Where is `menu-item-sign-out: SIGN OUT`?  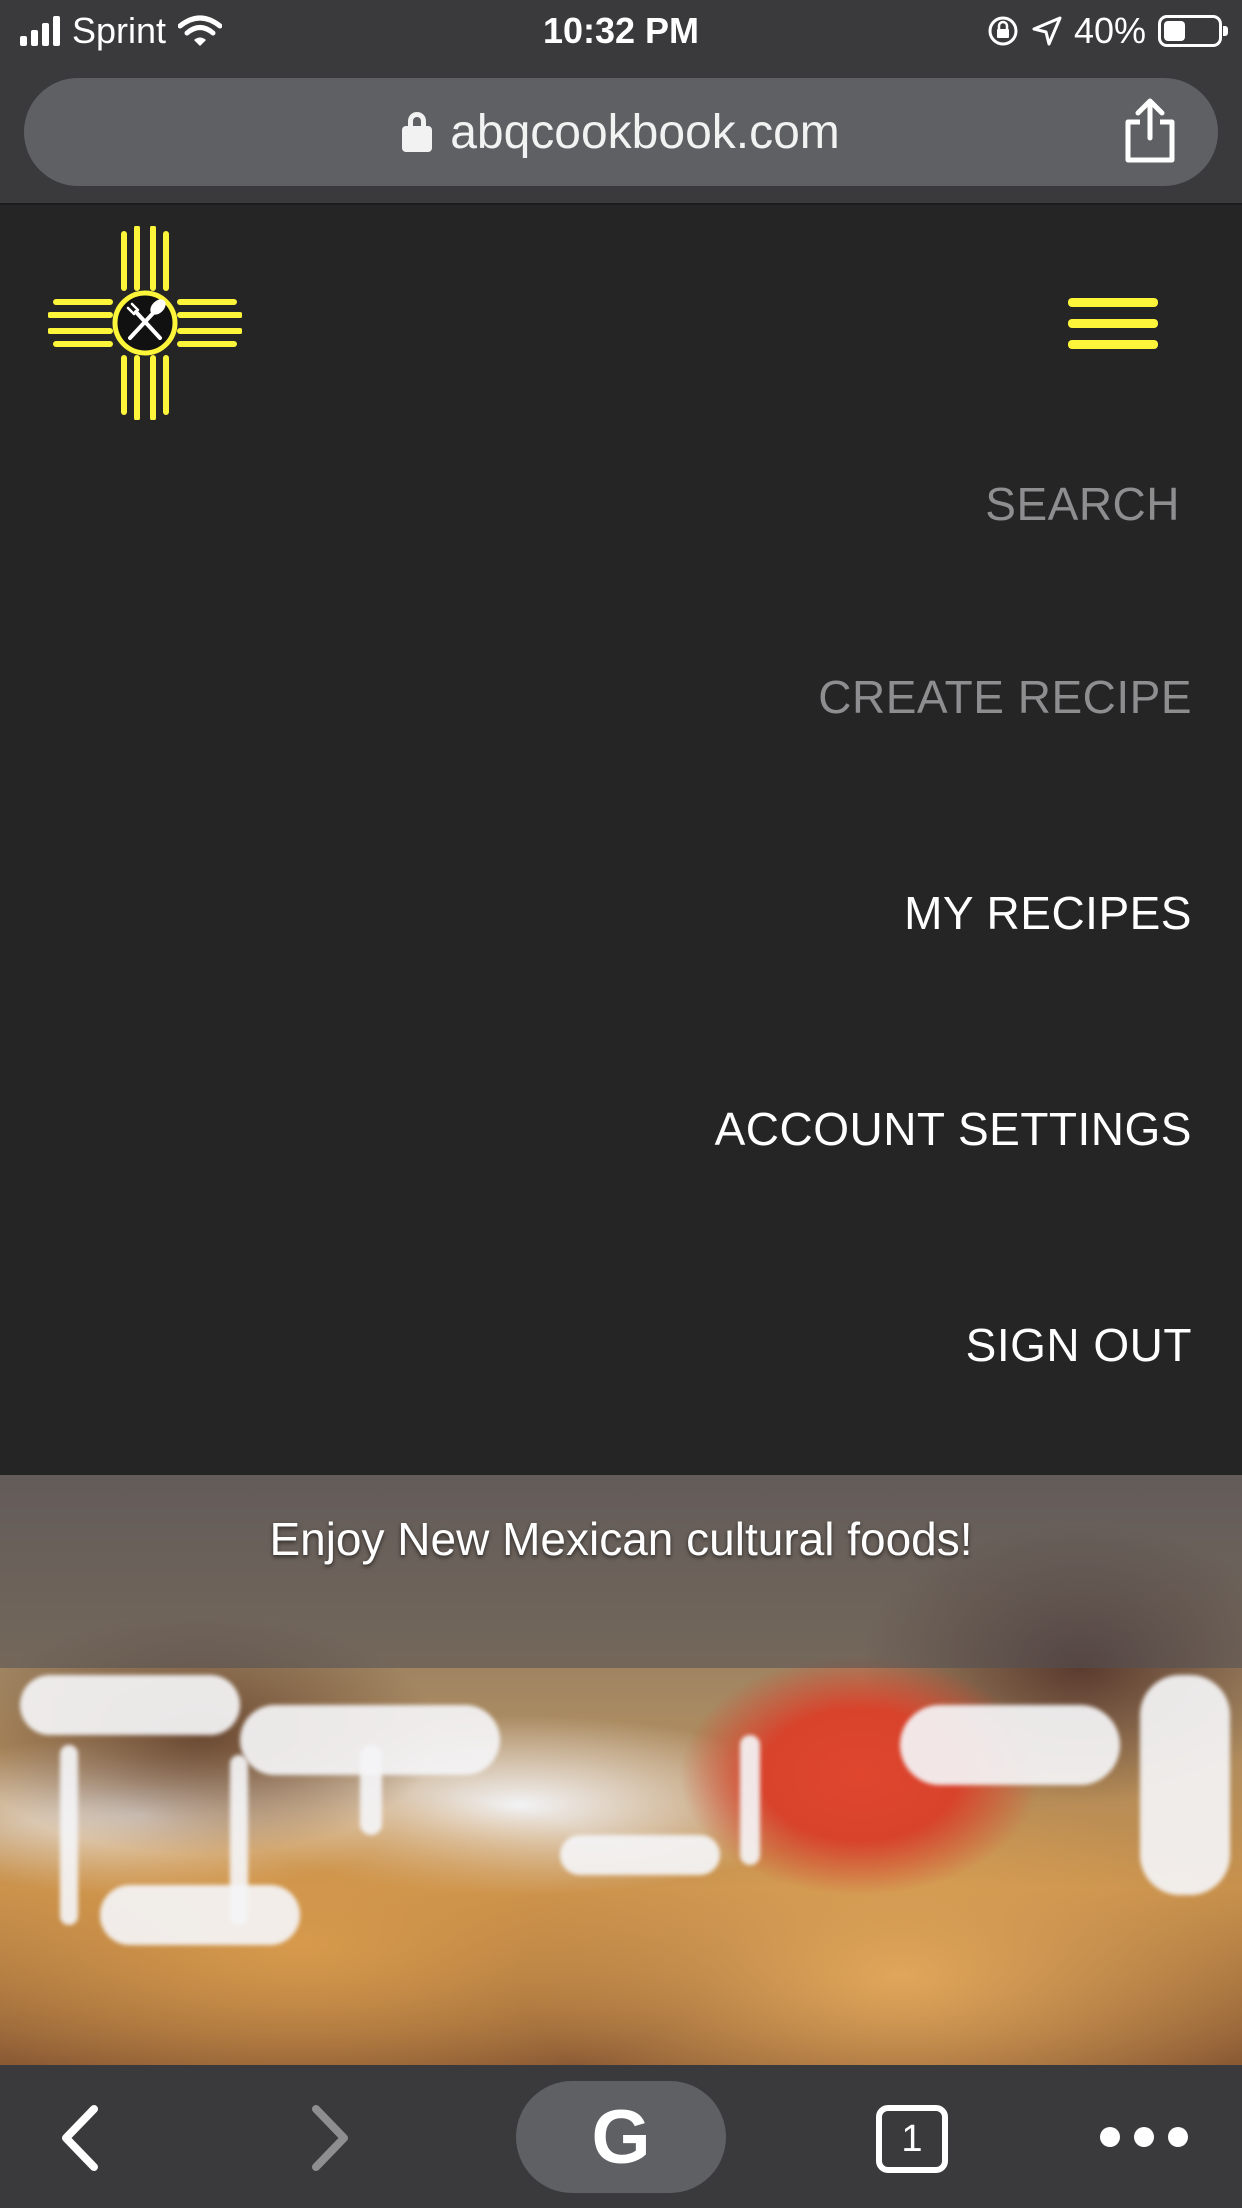 menu-item-sign-out: SIGN OUT is located at coordinates (1079, 1345).